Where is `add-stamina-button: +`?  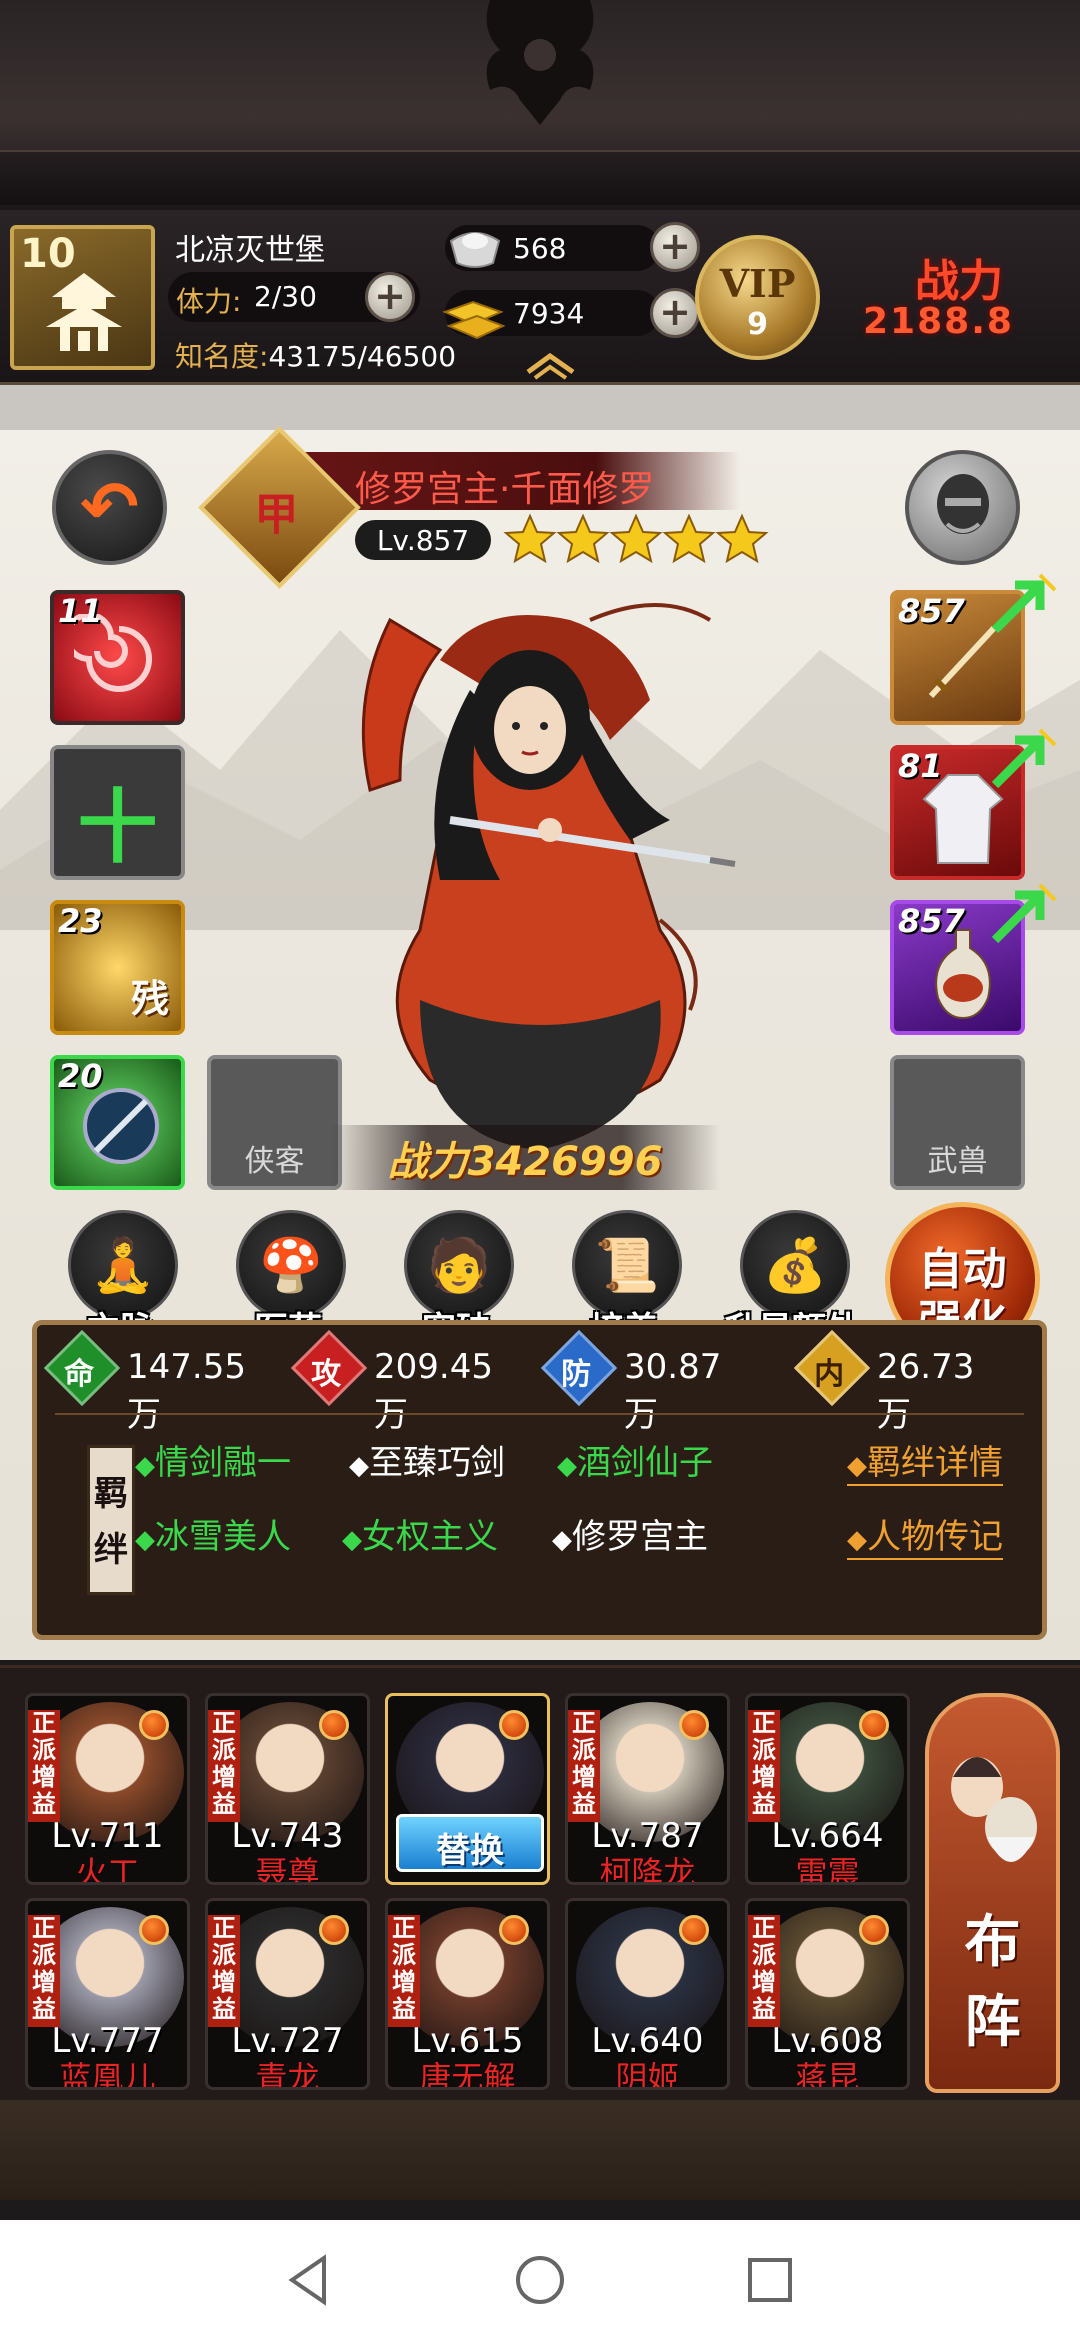
add-stamina-button: + is located at coordinates (390, 297).